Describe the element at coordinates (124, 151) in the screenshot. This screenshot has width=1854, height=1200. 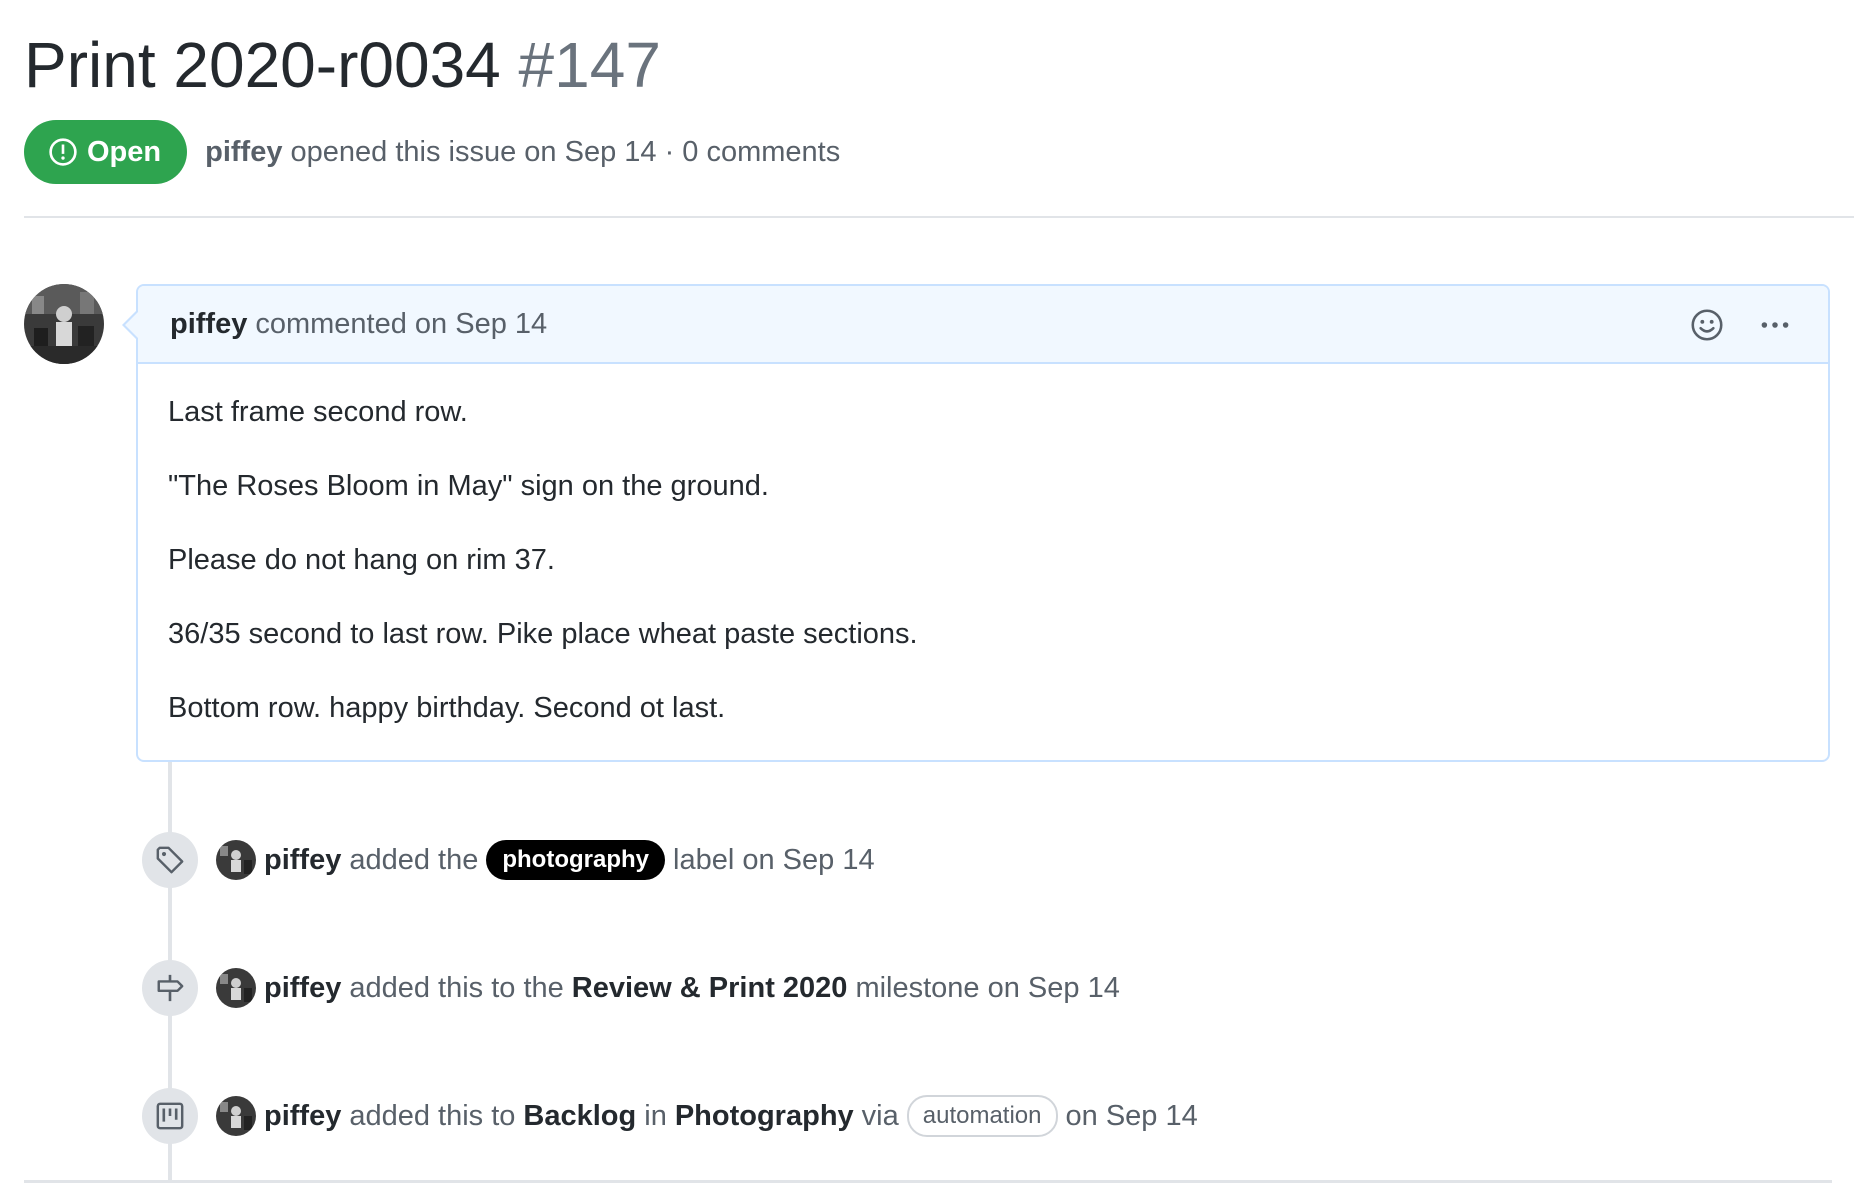
I see `state-label: Open` at that location.